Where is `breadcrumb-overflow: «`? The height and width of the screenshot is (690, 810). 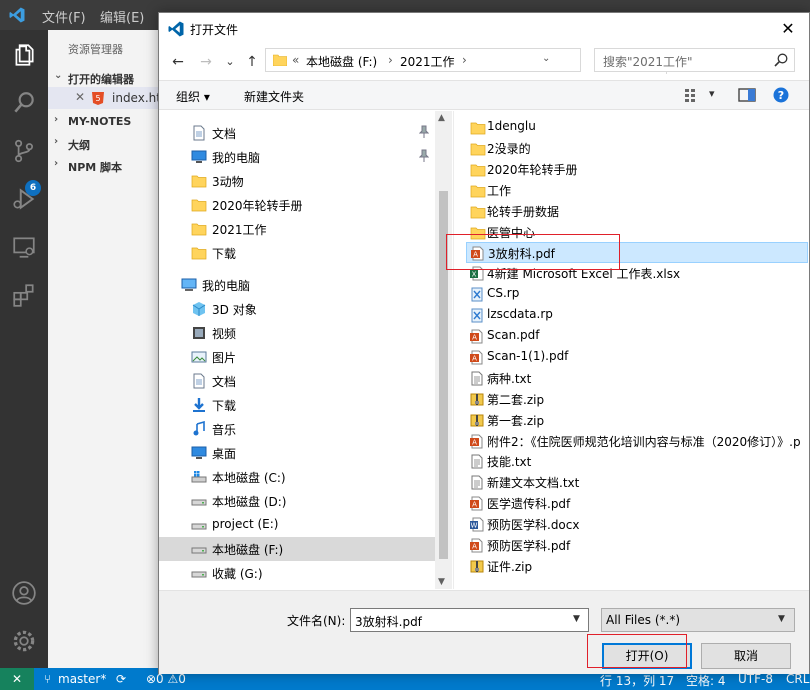
breadcrumb-overflow: « is located at coordinates (295, 60).